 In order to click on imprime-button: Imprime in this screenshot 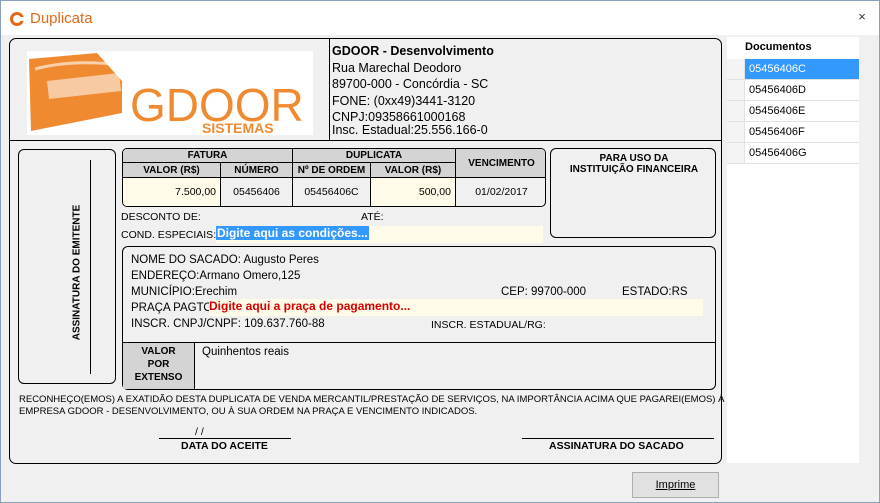, I will do `click(675, 485)`.